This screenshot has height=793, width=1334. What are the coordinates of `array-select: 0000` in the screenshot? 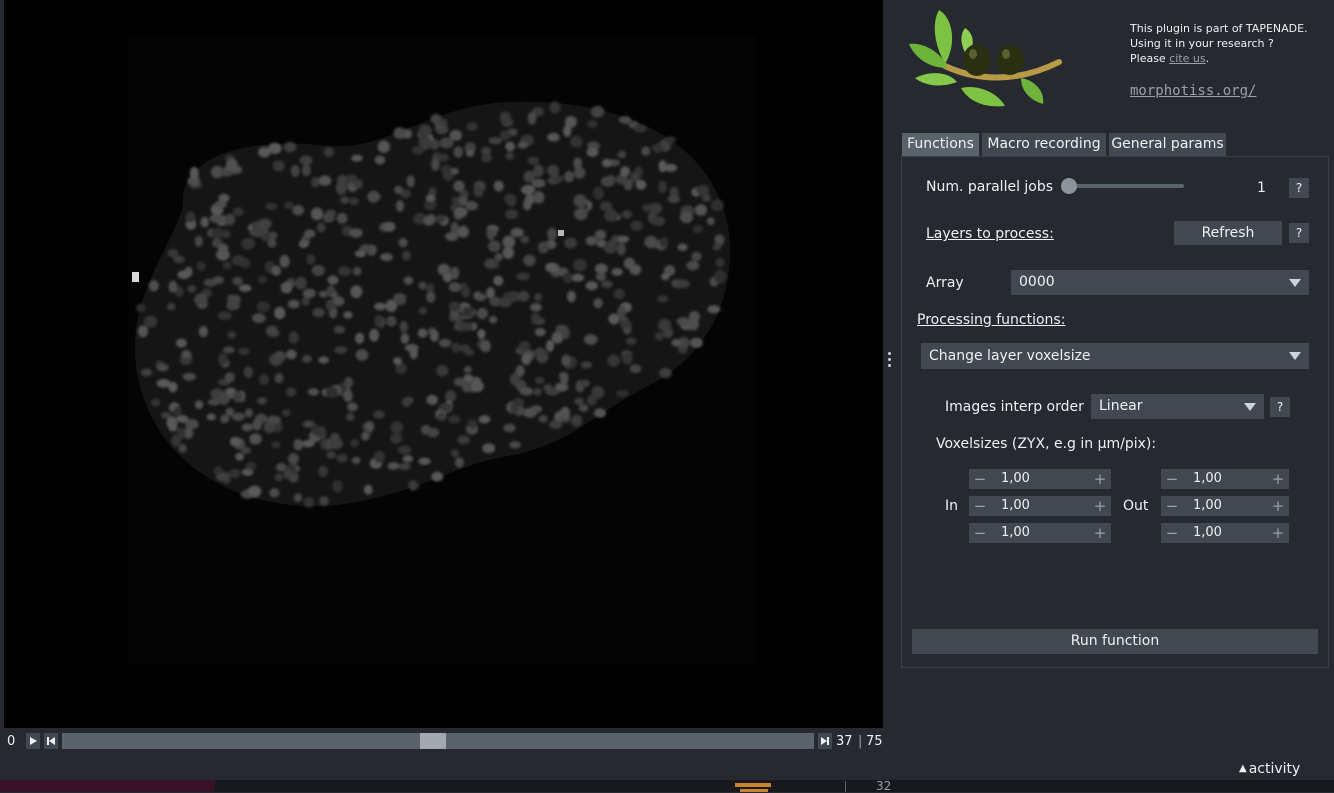 It's located at (1160, 282).